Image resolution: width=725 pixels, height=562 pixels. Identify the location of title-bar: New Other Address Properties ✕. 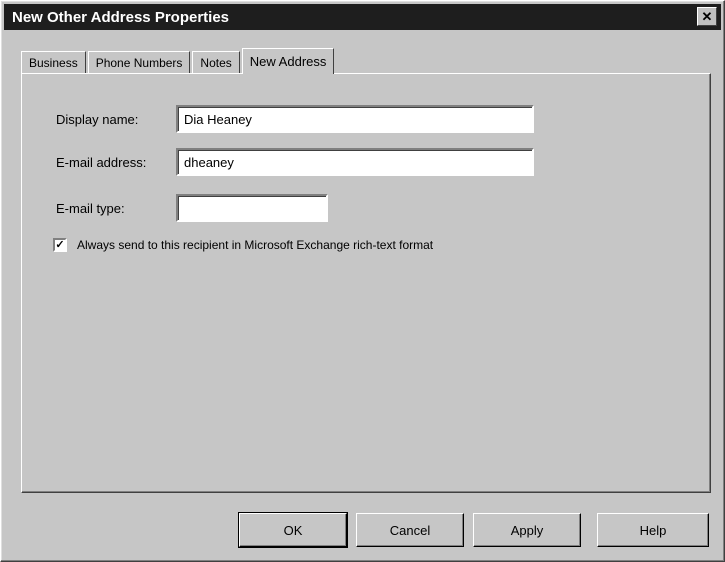
(362, 17).